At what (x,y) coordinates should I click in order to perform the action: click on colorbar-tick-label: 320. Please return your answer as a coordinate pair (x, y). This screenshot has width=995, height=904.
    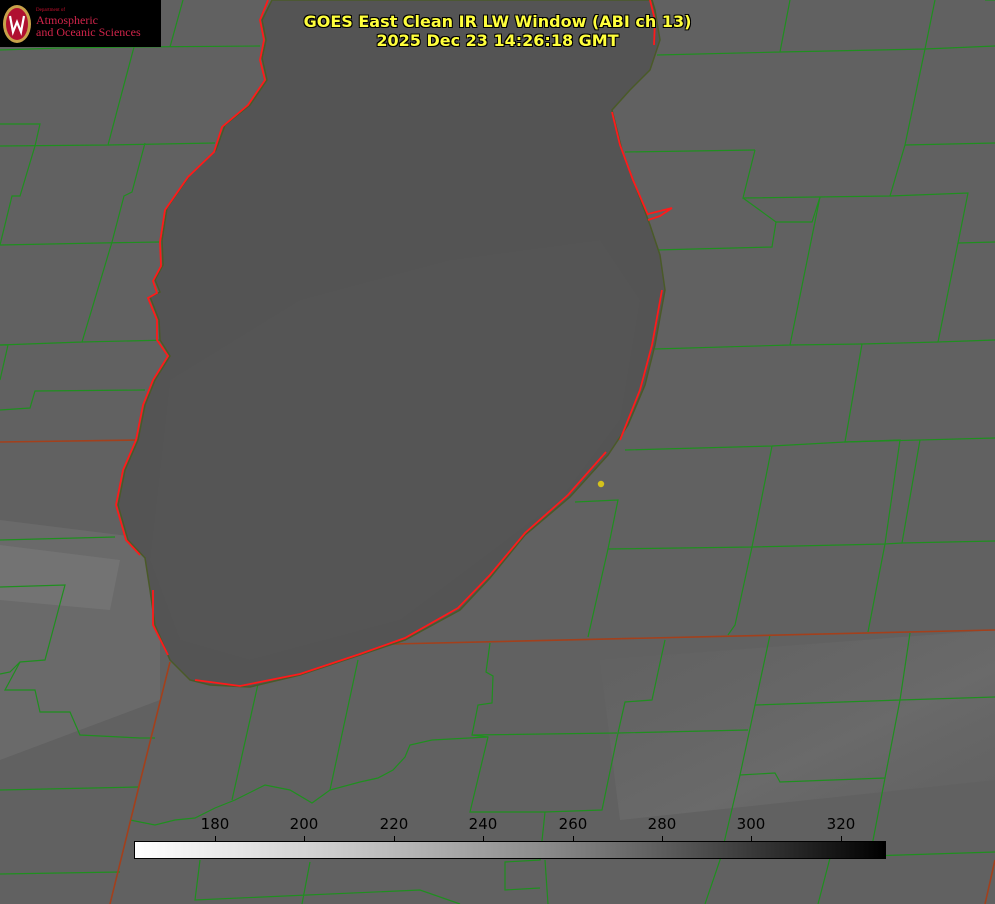
    Looking at the image, I should click on (841, 824).